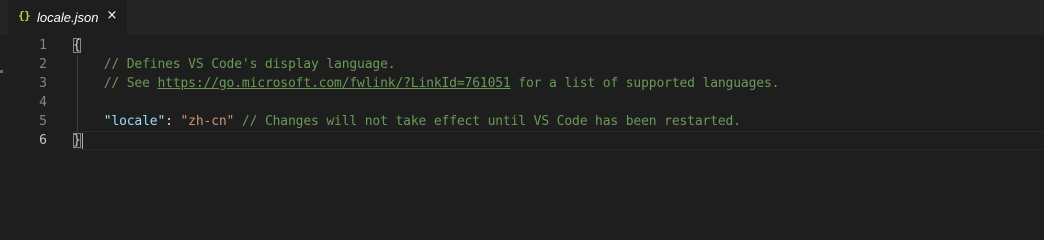  I want to click on line-number: 4, so click(43, 102).